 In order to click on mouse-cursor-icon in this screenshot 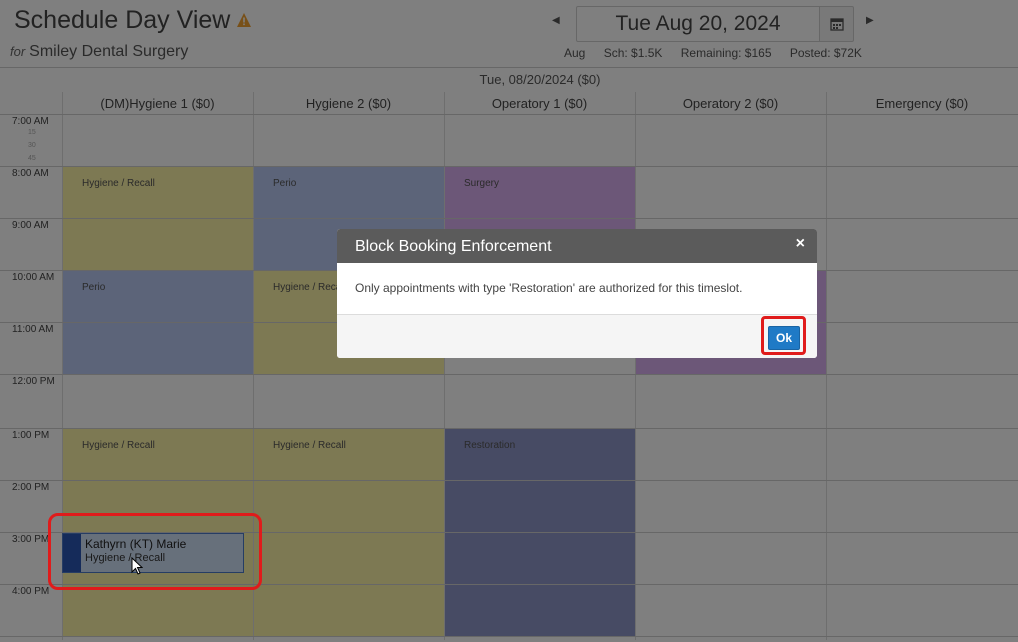, I will do `click(137, 566)`.